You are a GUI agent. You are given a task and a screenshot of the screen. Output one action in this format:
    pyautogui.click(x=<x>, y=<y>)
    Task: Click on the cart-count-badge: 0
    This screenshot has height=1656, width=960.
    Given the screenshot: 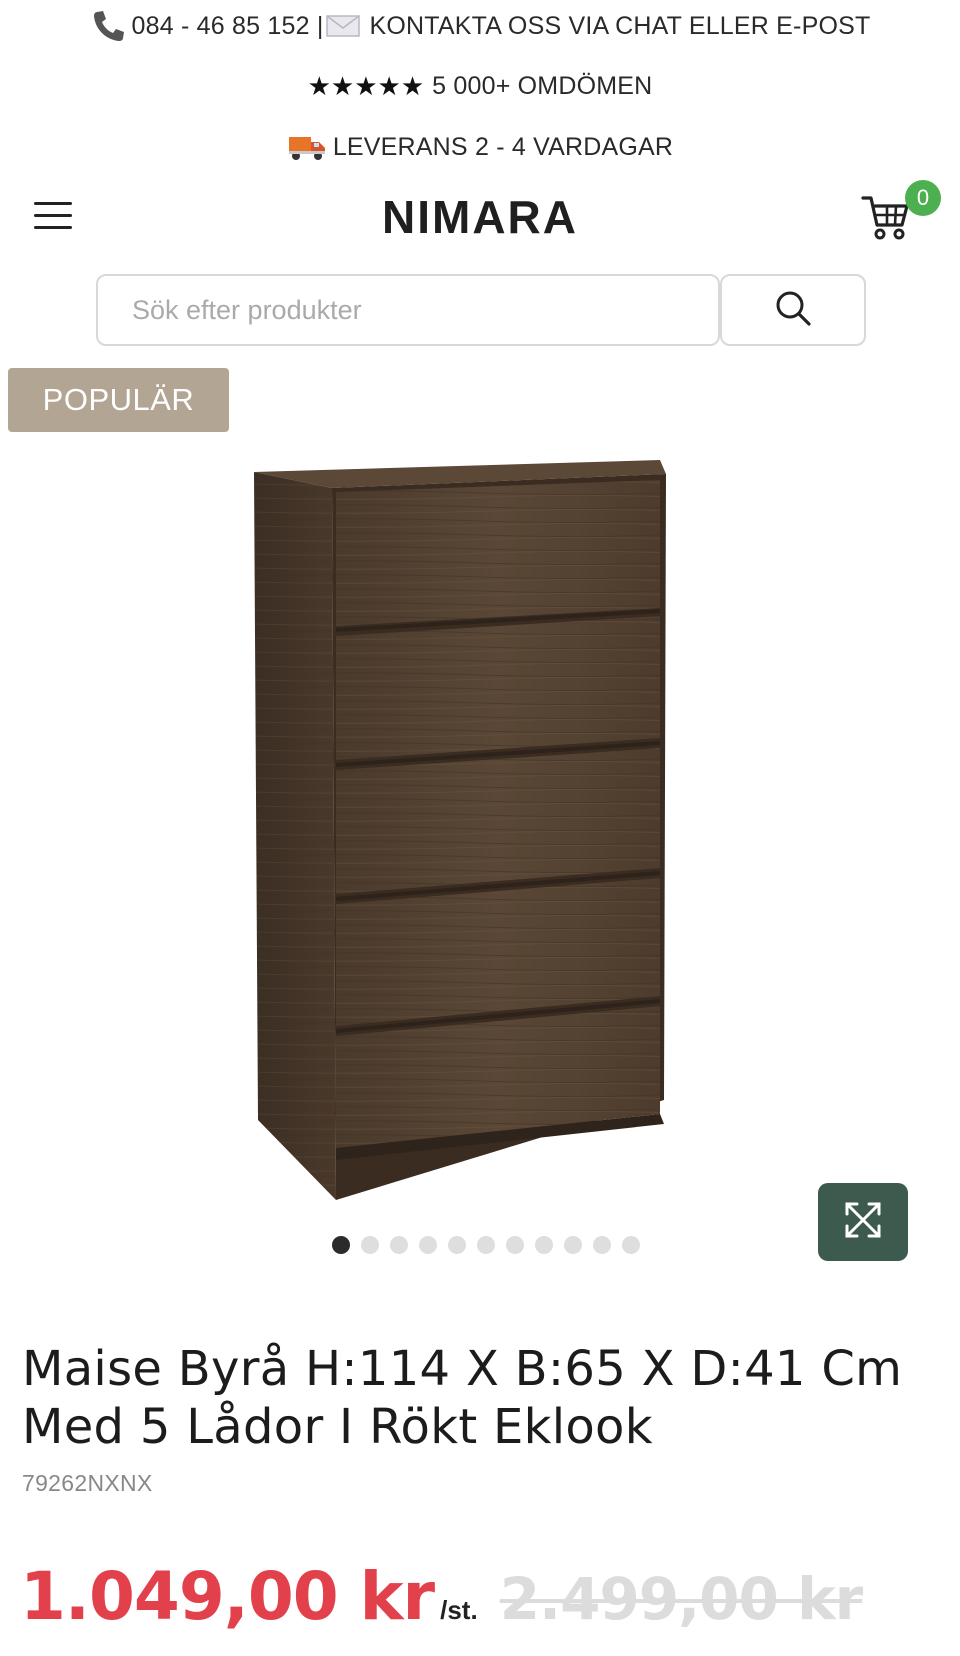 What is the action you would take?
    pyautogui.click(x=923, y=198)
    